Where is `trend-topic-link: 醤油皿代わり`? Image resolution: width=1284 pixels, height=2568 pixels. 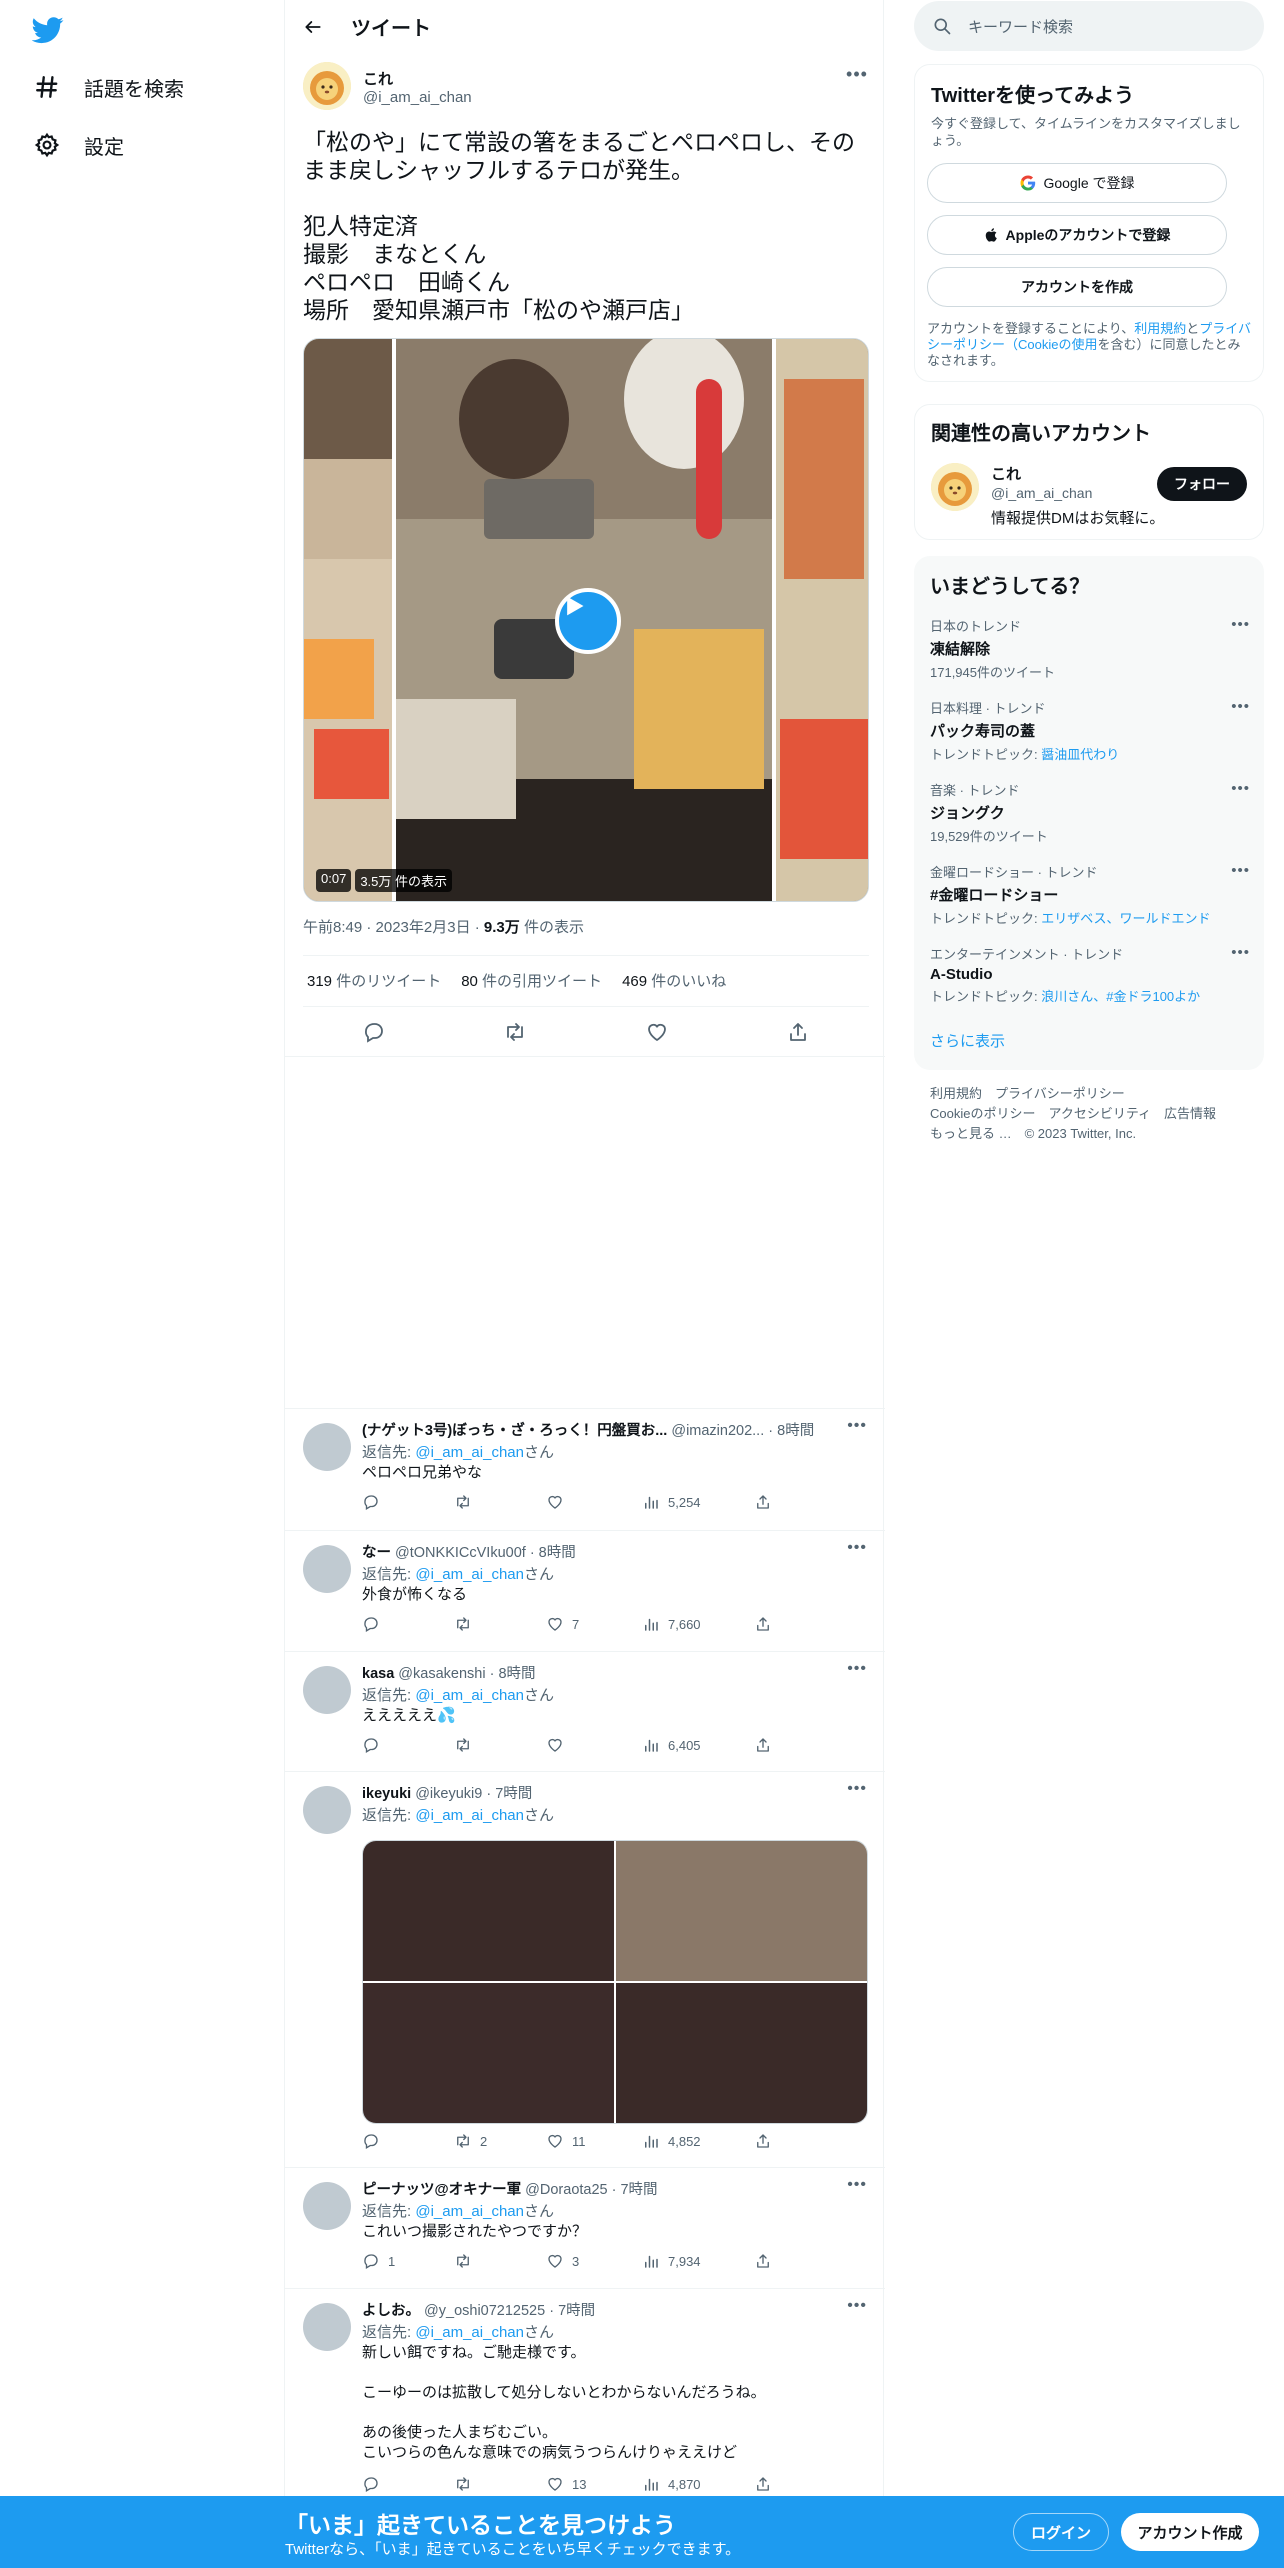
trend-topic-link: 醤油皿代わり is located at coordinates (1080, 754).